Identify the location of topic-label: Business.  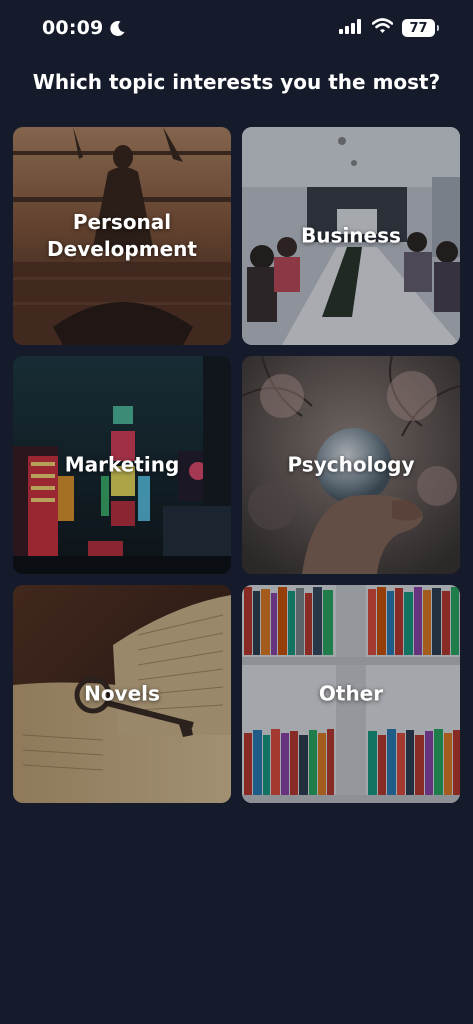
(351, 235).